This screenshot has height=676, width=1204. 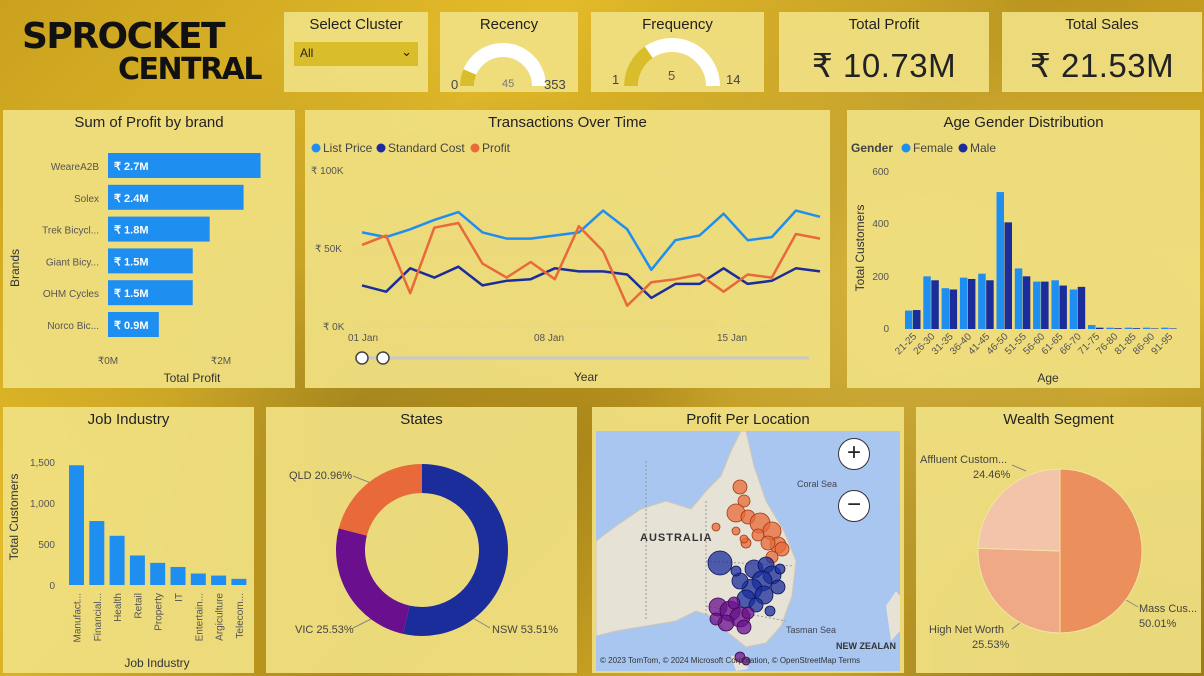 What do you see at coordinates (192, 378) in the screenshot?
I see `brand-xlabel: Total Profit` at bounding box center [192, 378].